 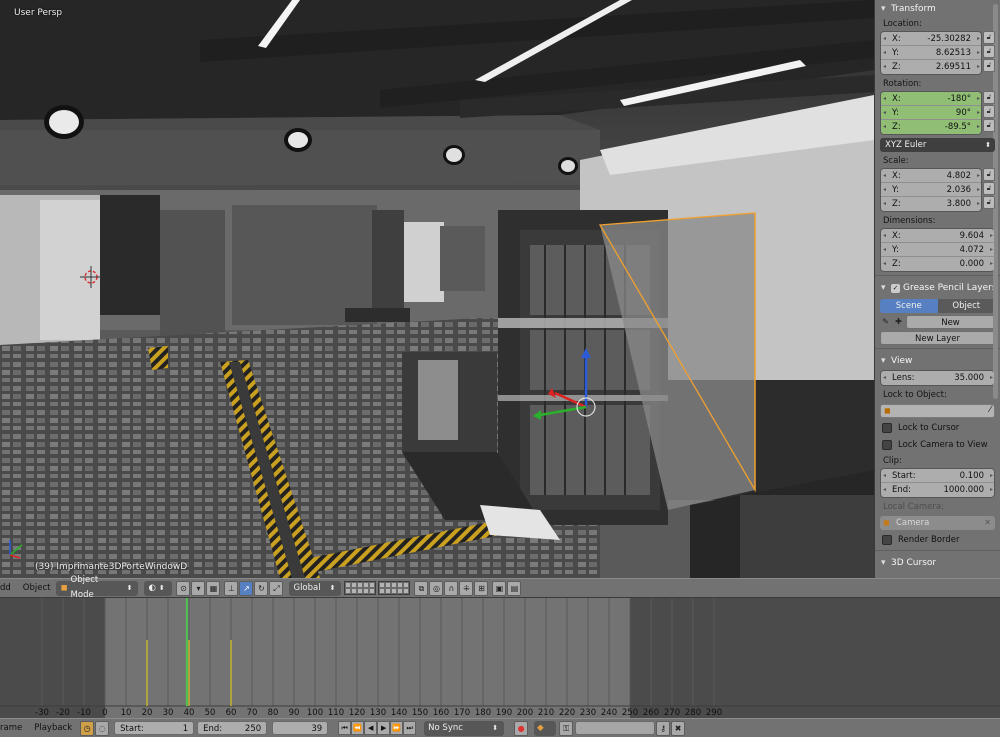 I want to click on scale-fields: ◂ X: 4.802 ▸ ◂ Y: 2.036 ▸ ◂ Z: 3.800 ▸, so click(x=931, y=190).